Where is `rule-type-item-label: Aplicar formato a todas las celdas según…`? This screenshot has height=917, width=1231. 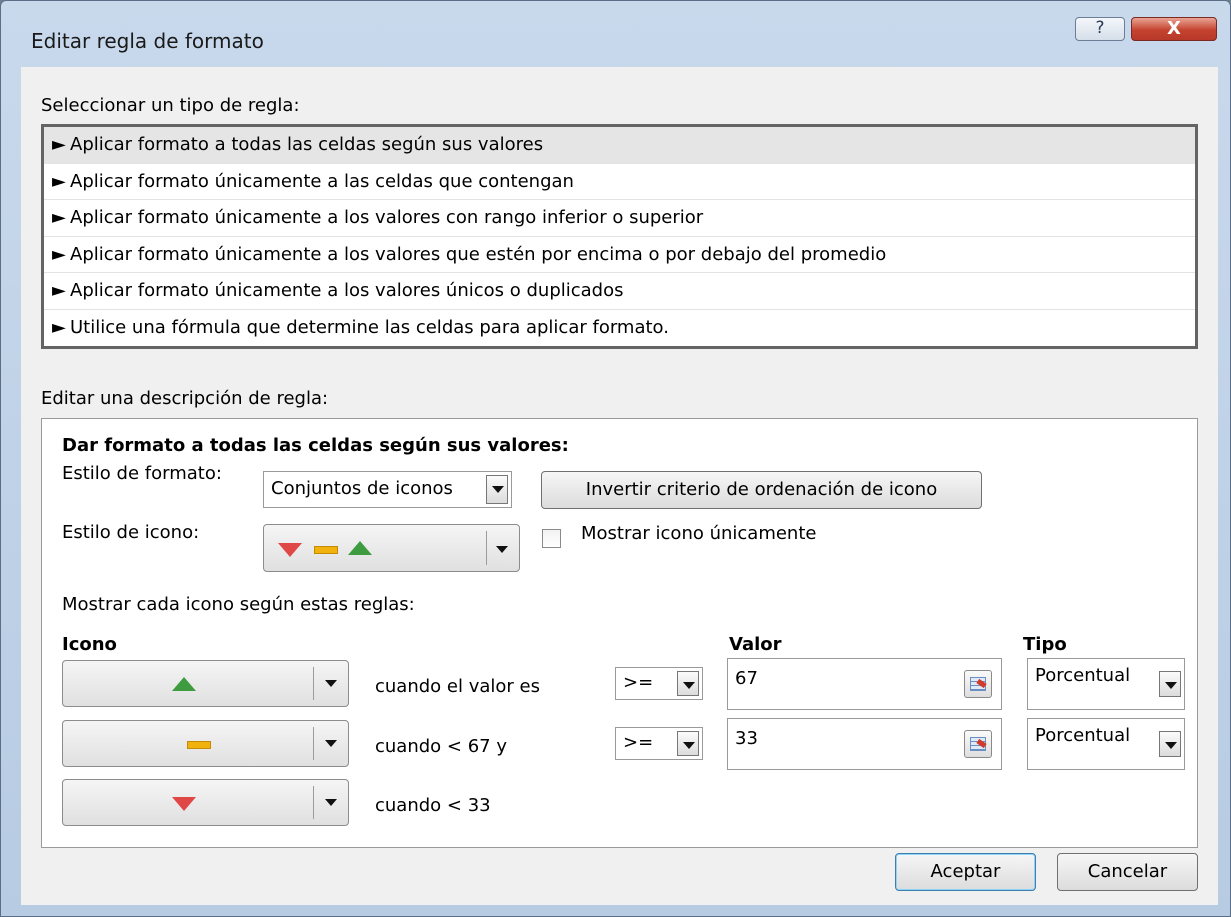
rule-type-item-label: Aplicar formato a todas las celdas según… is located at coordinates (307, 144).